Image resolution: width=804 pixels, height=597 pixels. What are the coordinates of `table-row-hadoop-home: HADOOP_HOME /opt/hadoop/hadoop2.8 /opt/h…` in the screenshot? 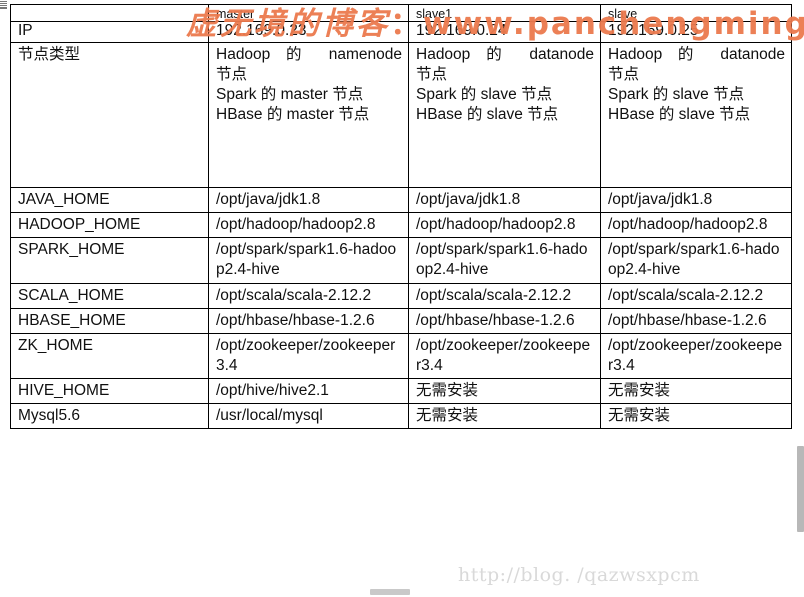 It's located at (401, 225).